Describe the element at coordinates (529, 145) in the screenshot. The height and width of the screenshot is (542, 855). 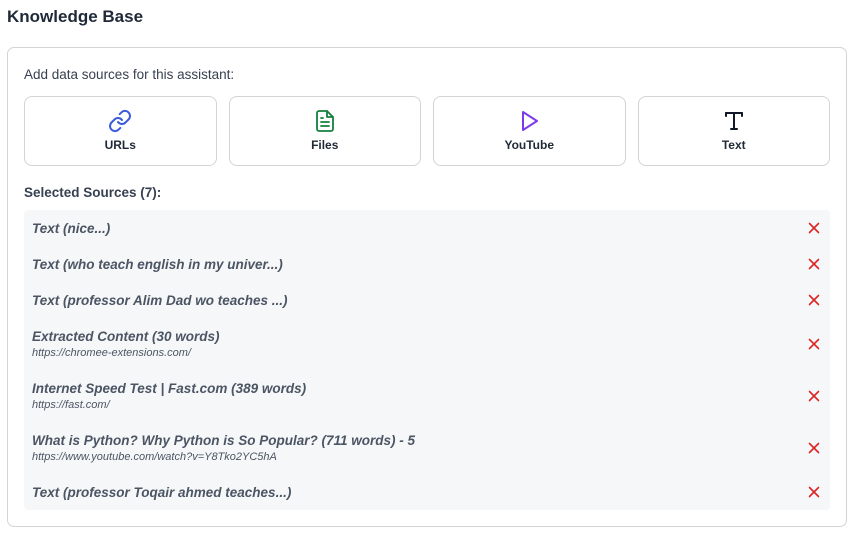
I see `youtube-button-label: YouTube` at that location.